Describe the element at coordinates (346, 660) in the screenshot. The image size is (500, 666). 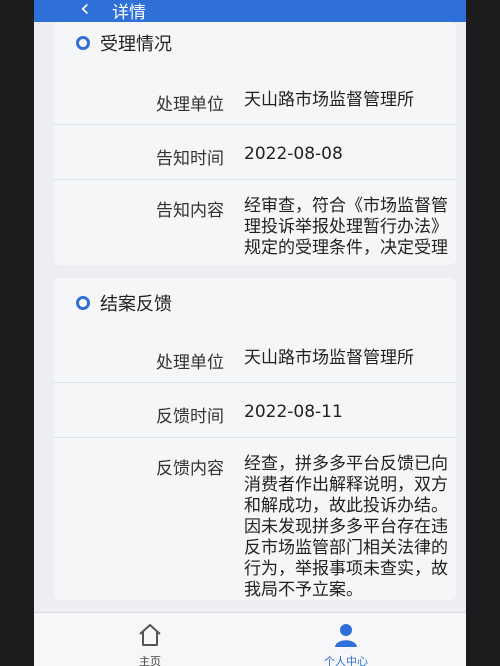
I see `nav-personal-center-label: 个人中心` at that location.